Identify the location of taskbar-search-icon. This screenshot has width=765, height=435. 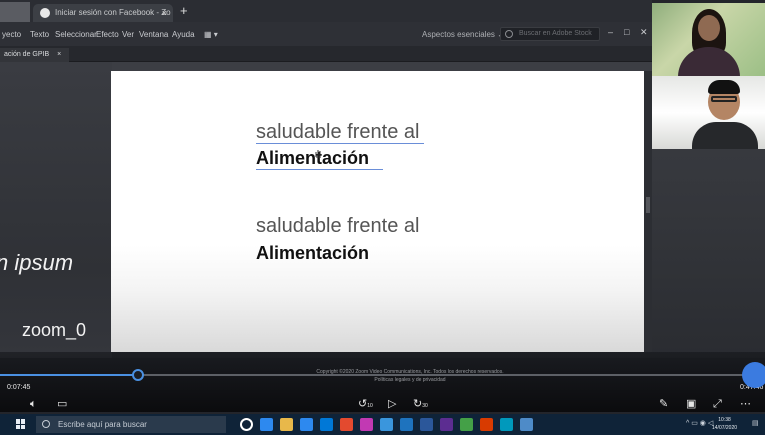
(46, 424).